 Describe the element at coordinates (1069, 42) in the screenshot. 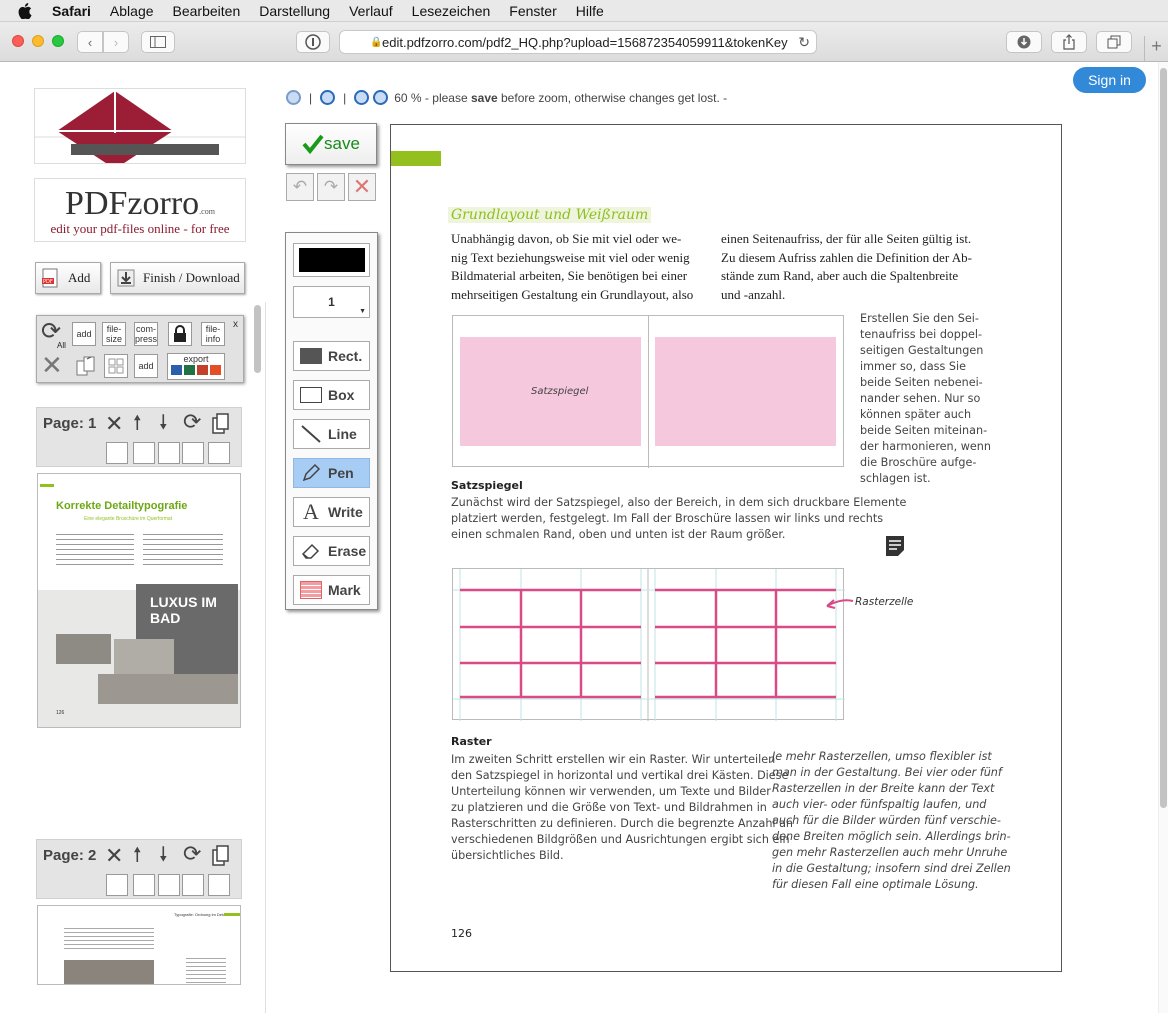

I see `share-button` at that location.